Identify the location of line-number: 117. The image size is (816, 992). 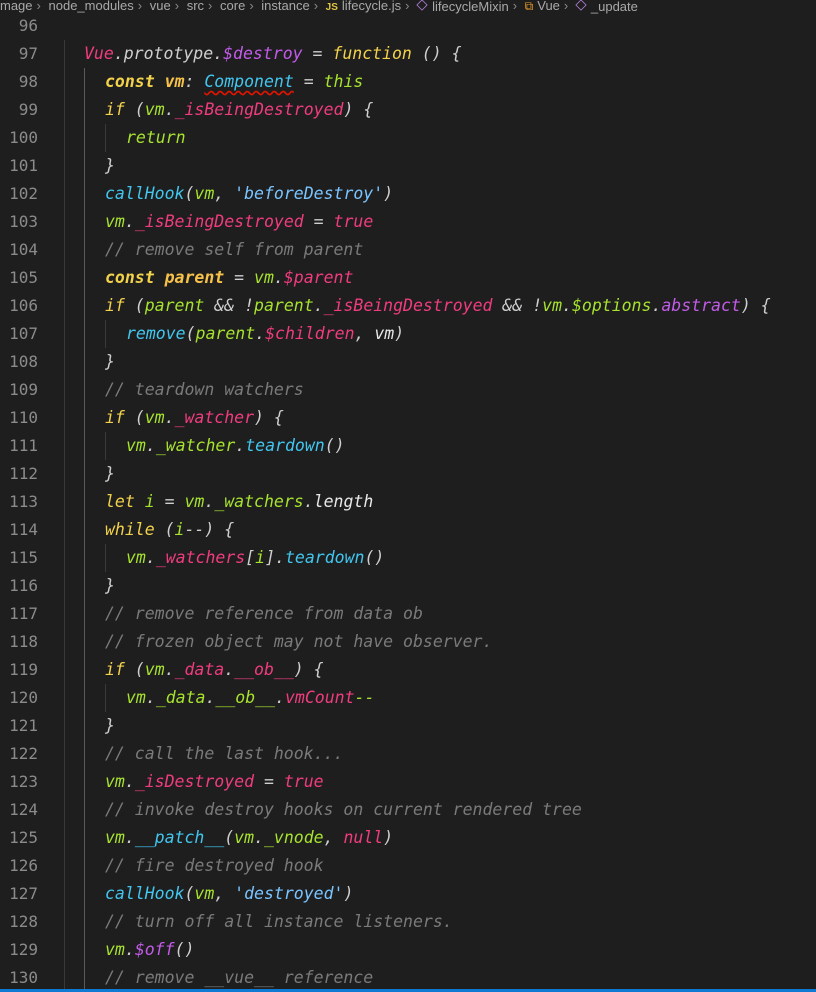
(23, 613).